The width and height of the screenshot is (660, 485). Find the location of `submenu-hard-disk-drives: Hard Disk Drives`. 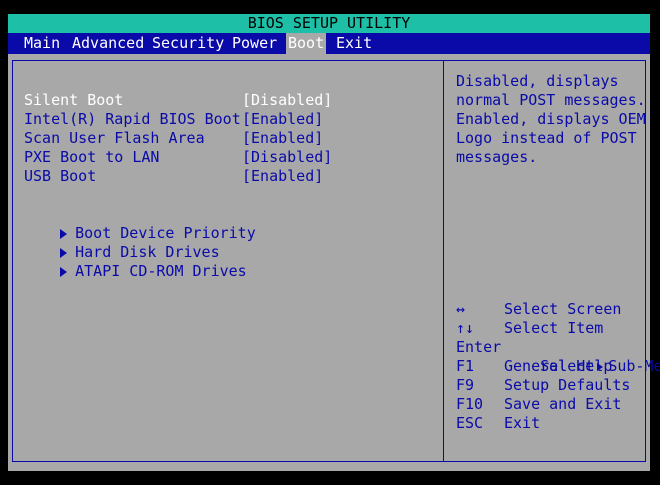

submenu-hard-disk-drives: Hard Disk Drives is located at coordinates (122, 242).